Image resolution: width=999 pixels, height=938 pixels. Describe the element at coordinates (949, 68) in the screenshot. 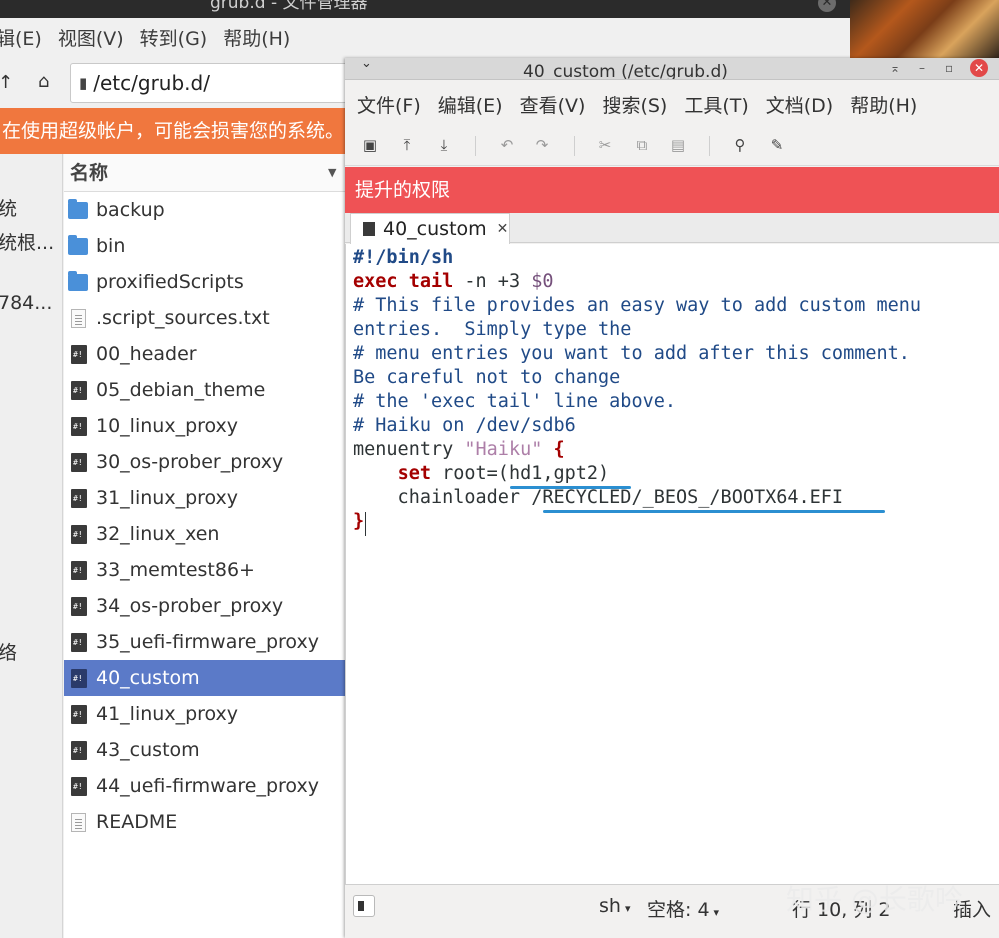

I see `maximize-icon: ▫` at that location.